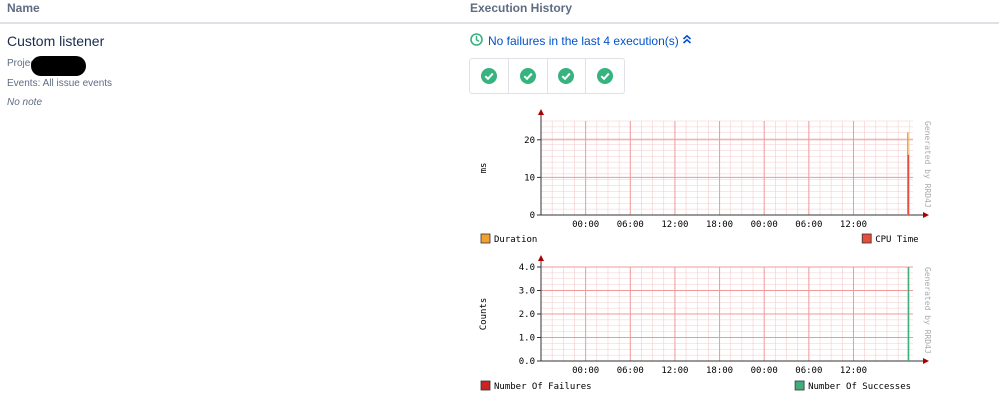  What do you see at coordinates (896, 240) in the screenshot?
I see `legend-label: CPU Time` at bounding box center [896, 240].